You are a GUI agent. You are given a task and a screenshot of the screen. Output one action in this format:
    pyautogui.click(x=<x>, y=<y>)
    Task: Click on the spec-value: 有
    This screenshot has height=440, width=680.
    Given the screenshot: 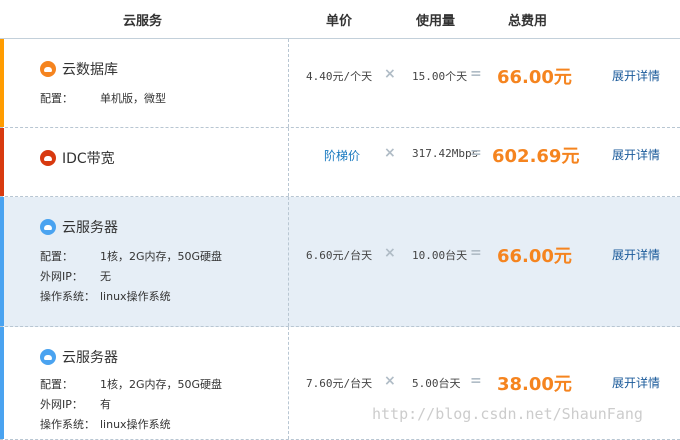 What is the action you would take?
    pyautogui.click(x=105, y=404)
    